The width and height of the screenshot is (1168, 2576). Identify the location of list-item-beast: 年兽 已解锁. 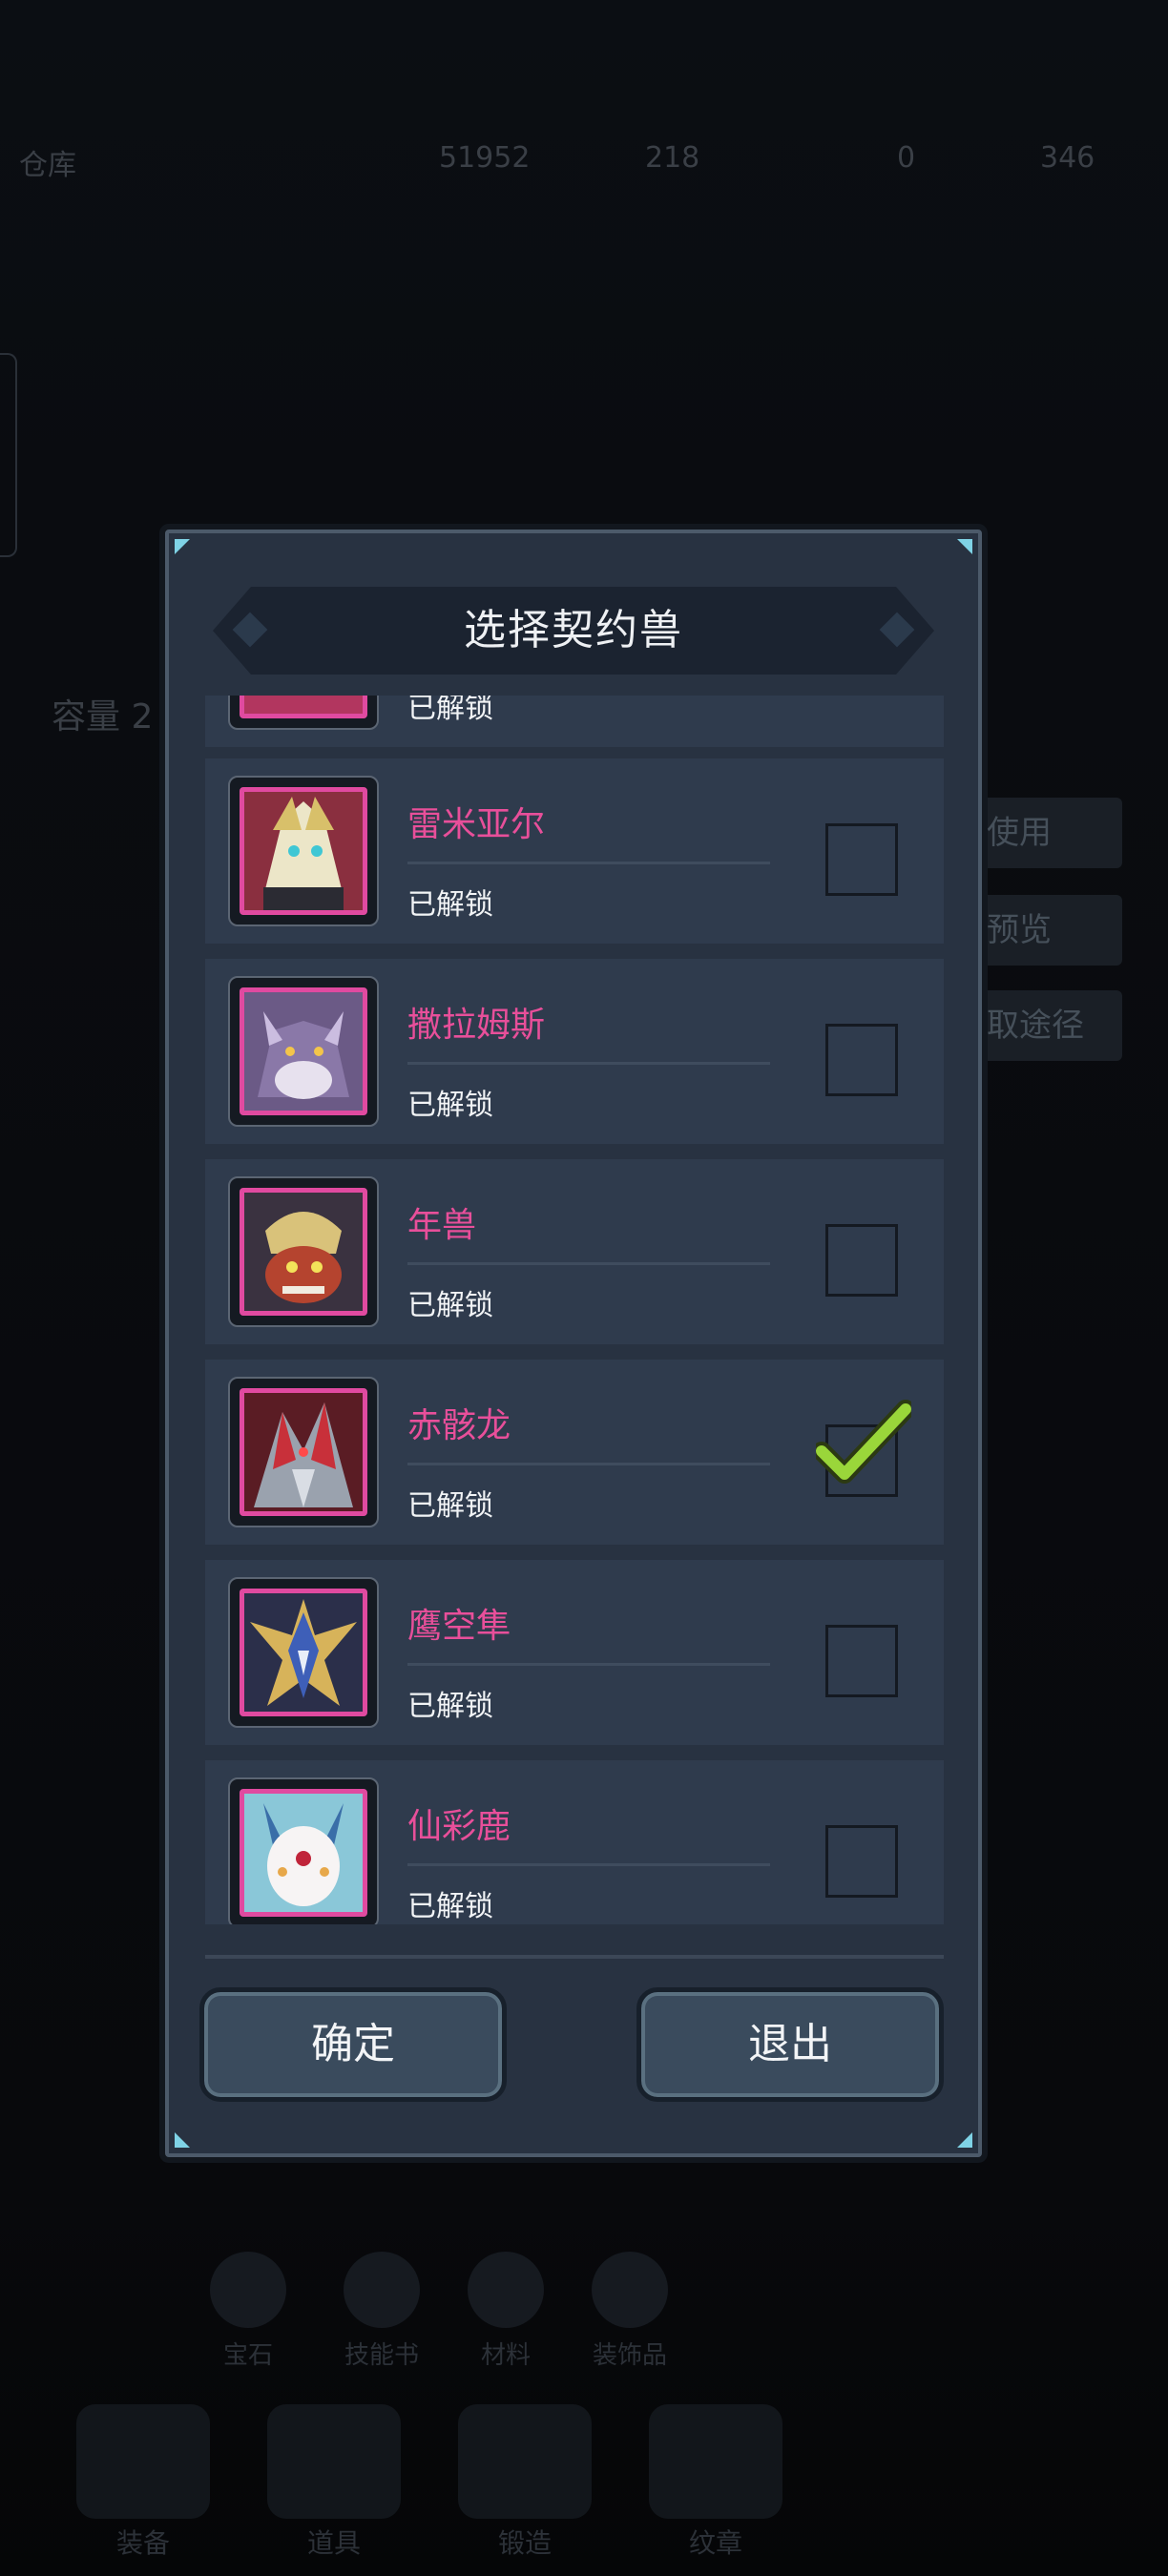
(575, 1251).